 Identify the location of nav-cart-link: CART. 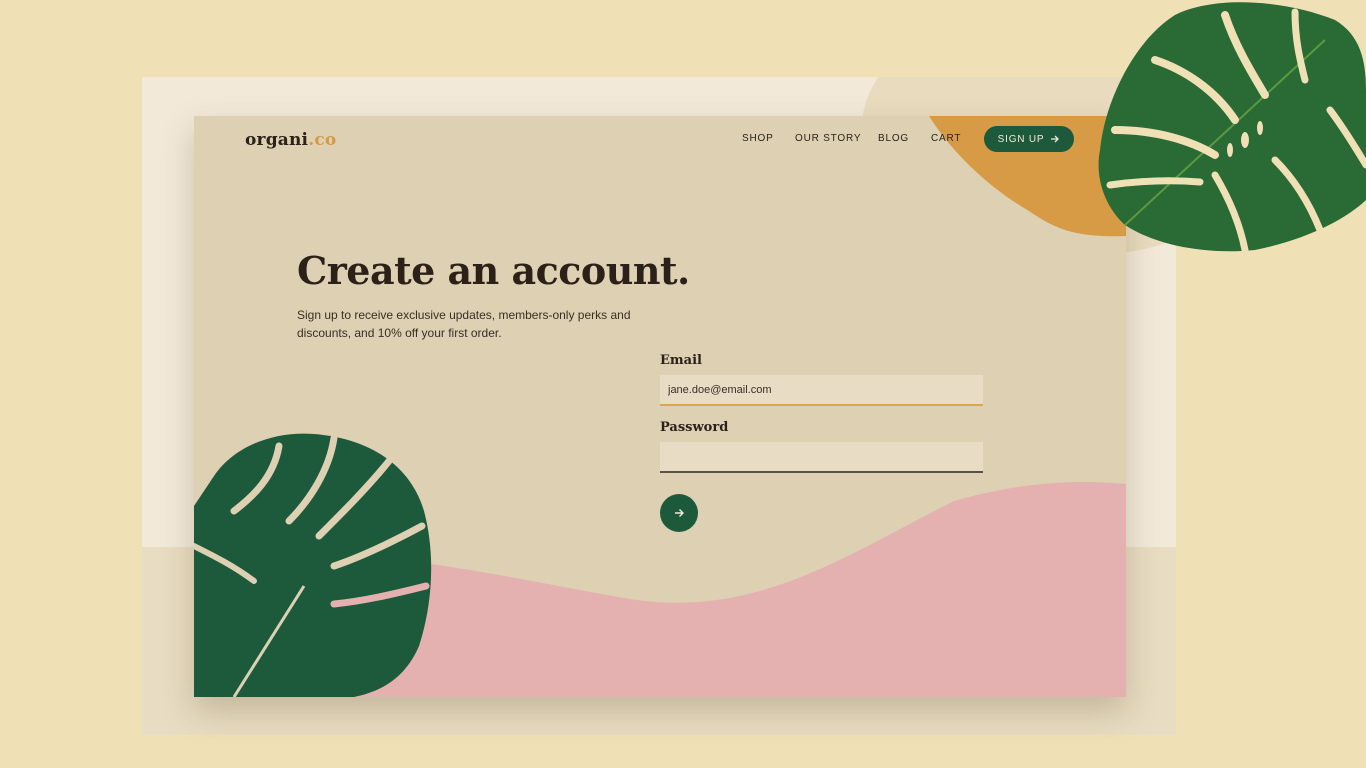
(946, 138).